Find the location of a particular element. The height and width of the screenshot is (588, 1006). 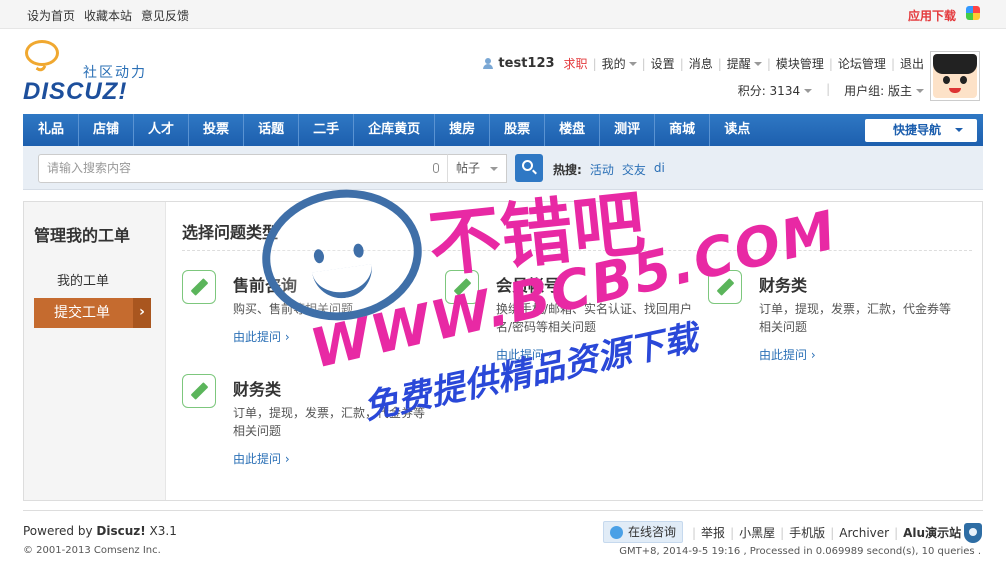

nav-item-reviews: 测评 is located at coordinates (628, 130).